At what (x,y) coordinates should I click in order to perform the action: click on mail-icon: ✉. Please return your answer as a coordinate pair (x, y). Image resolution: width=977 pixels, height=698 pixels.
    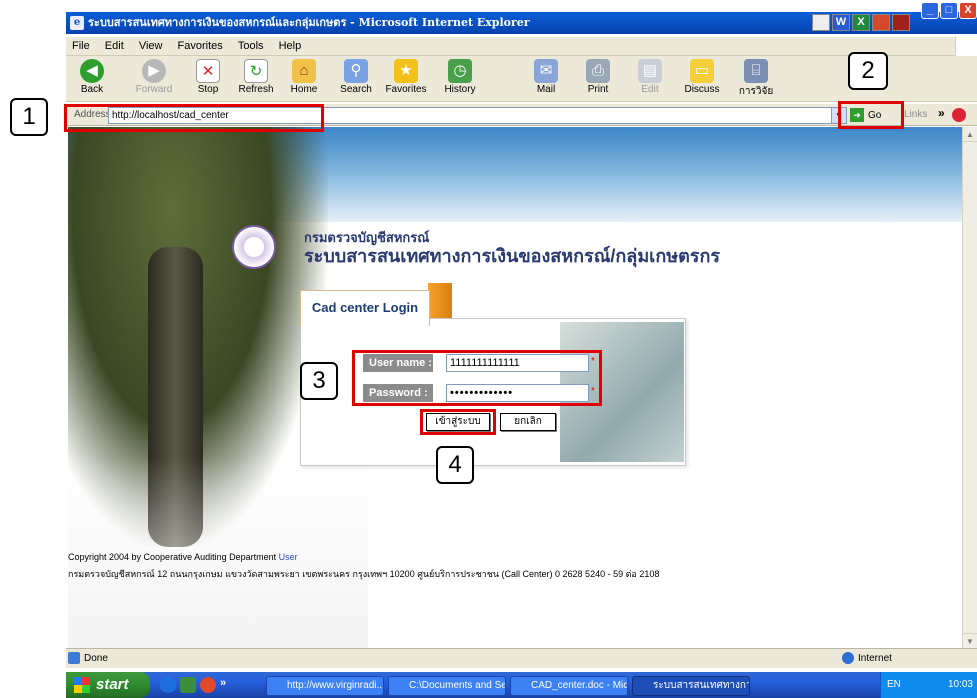
    Looking at the image, I should click on (546, 71).